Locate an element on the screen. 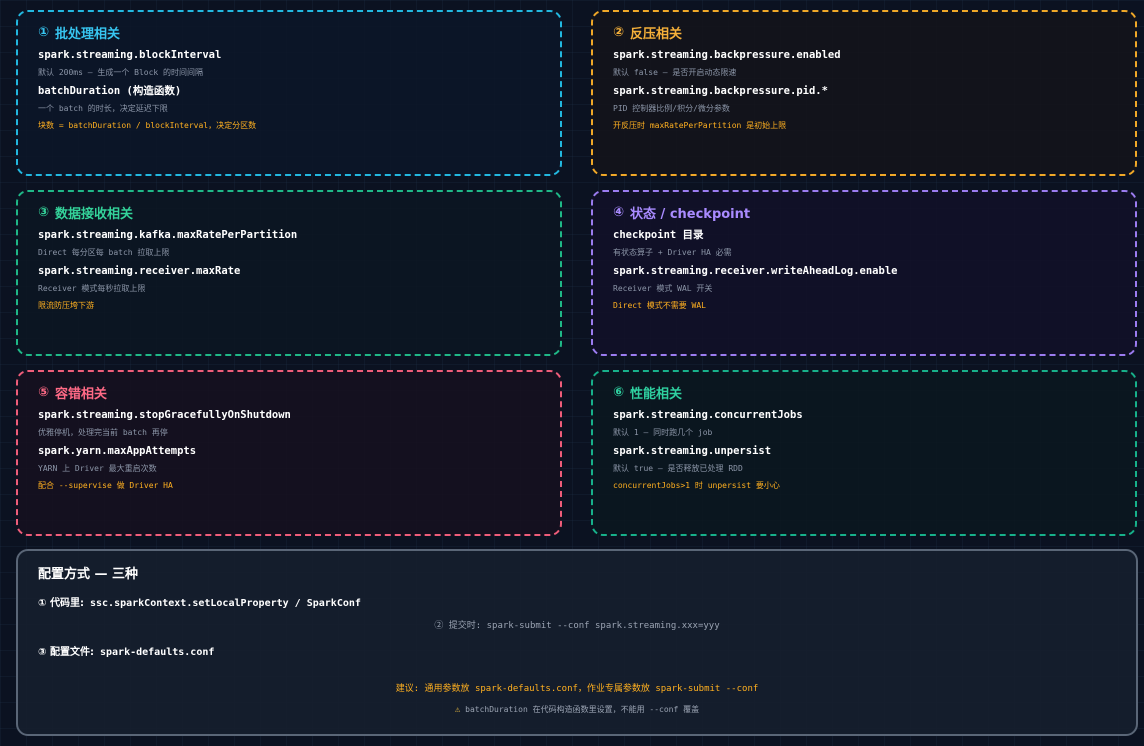 This screenshot has height=746, width=1144. config-key: spark.streaming.concurrentJobs is located at coordinates (708, 415).